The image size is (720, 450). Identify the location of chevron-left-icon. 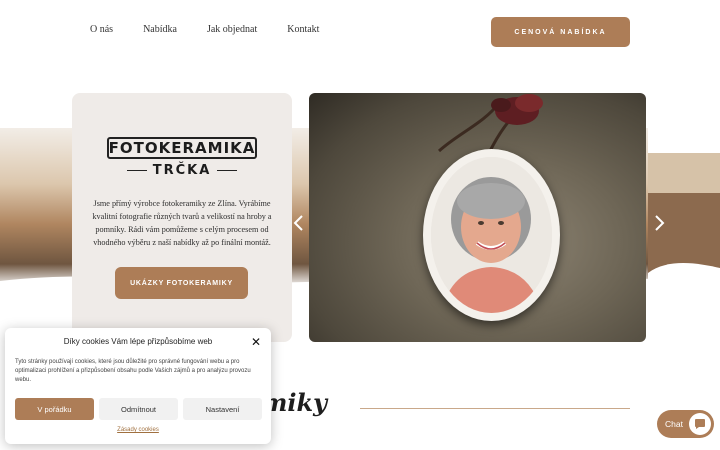
(299, 223).